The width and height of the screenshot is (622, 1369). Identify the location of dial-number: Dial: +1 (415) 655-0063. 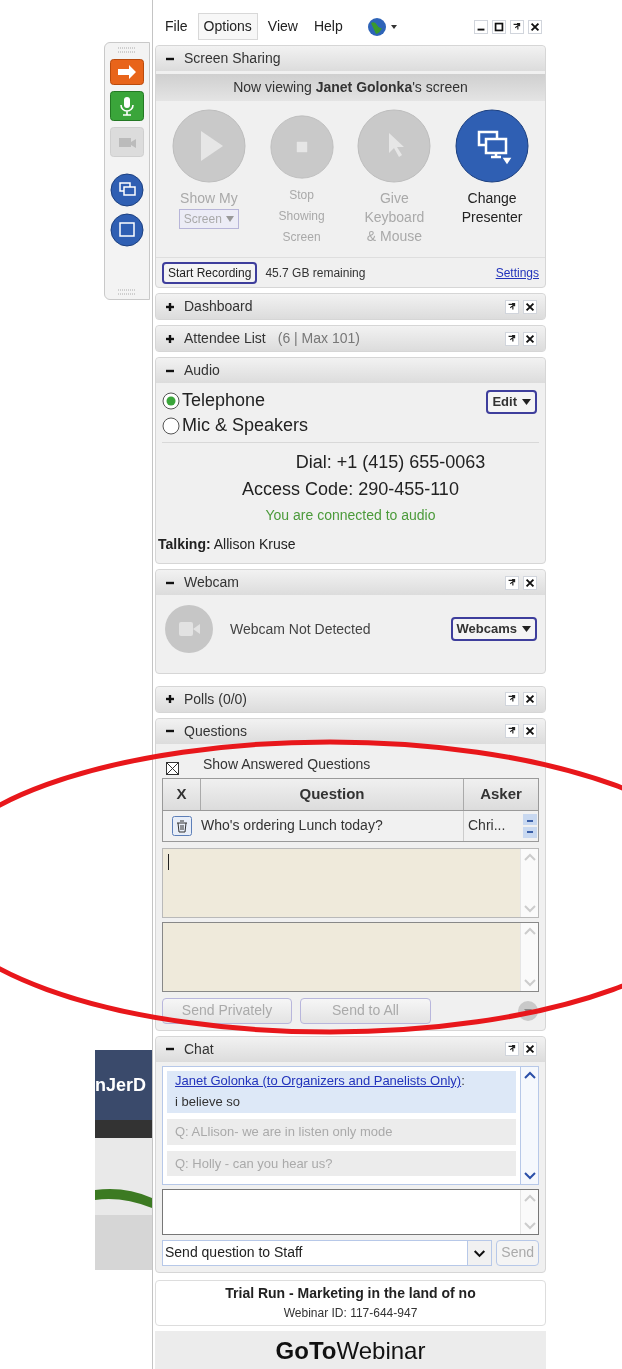
(390, 462).